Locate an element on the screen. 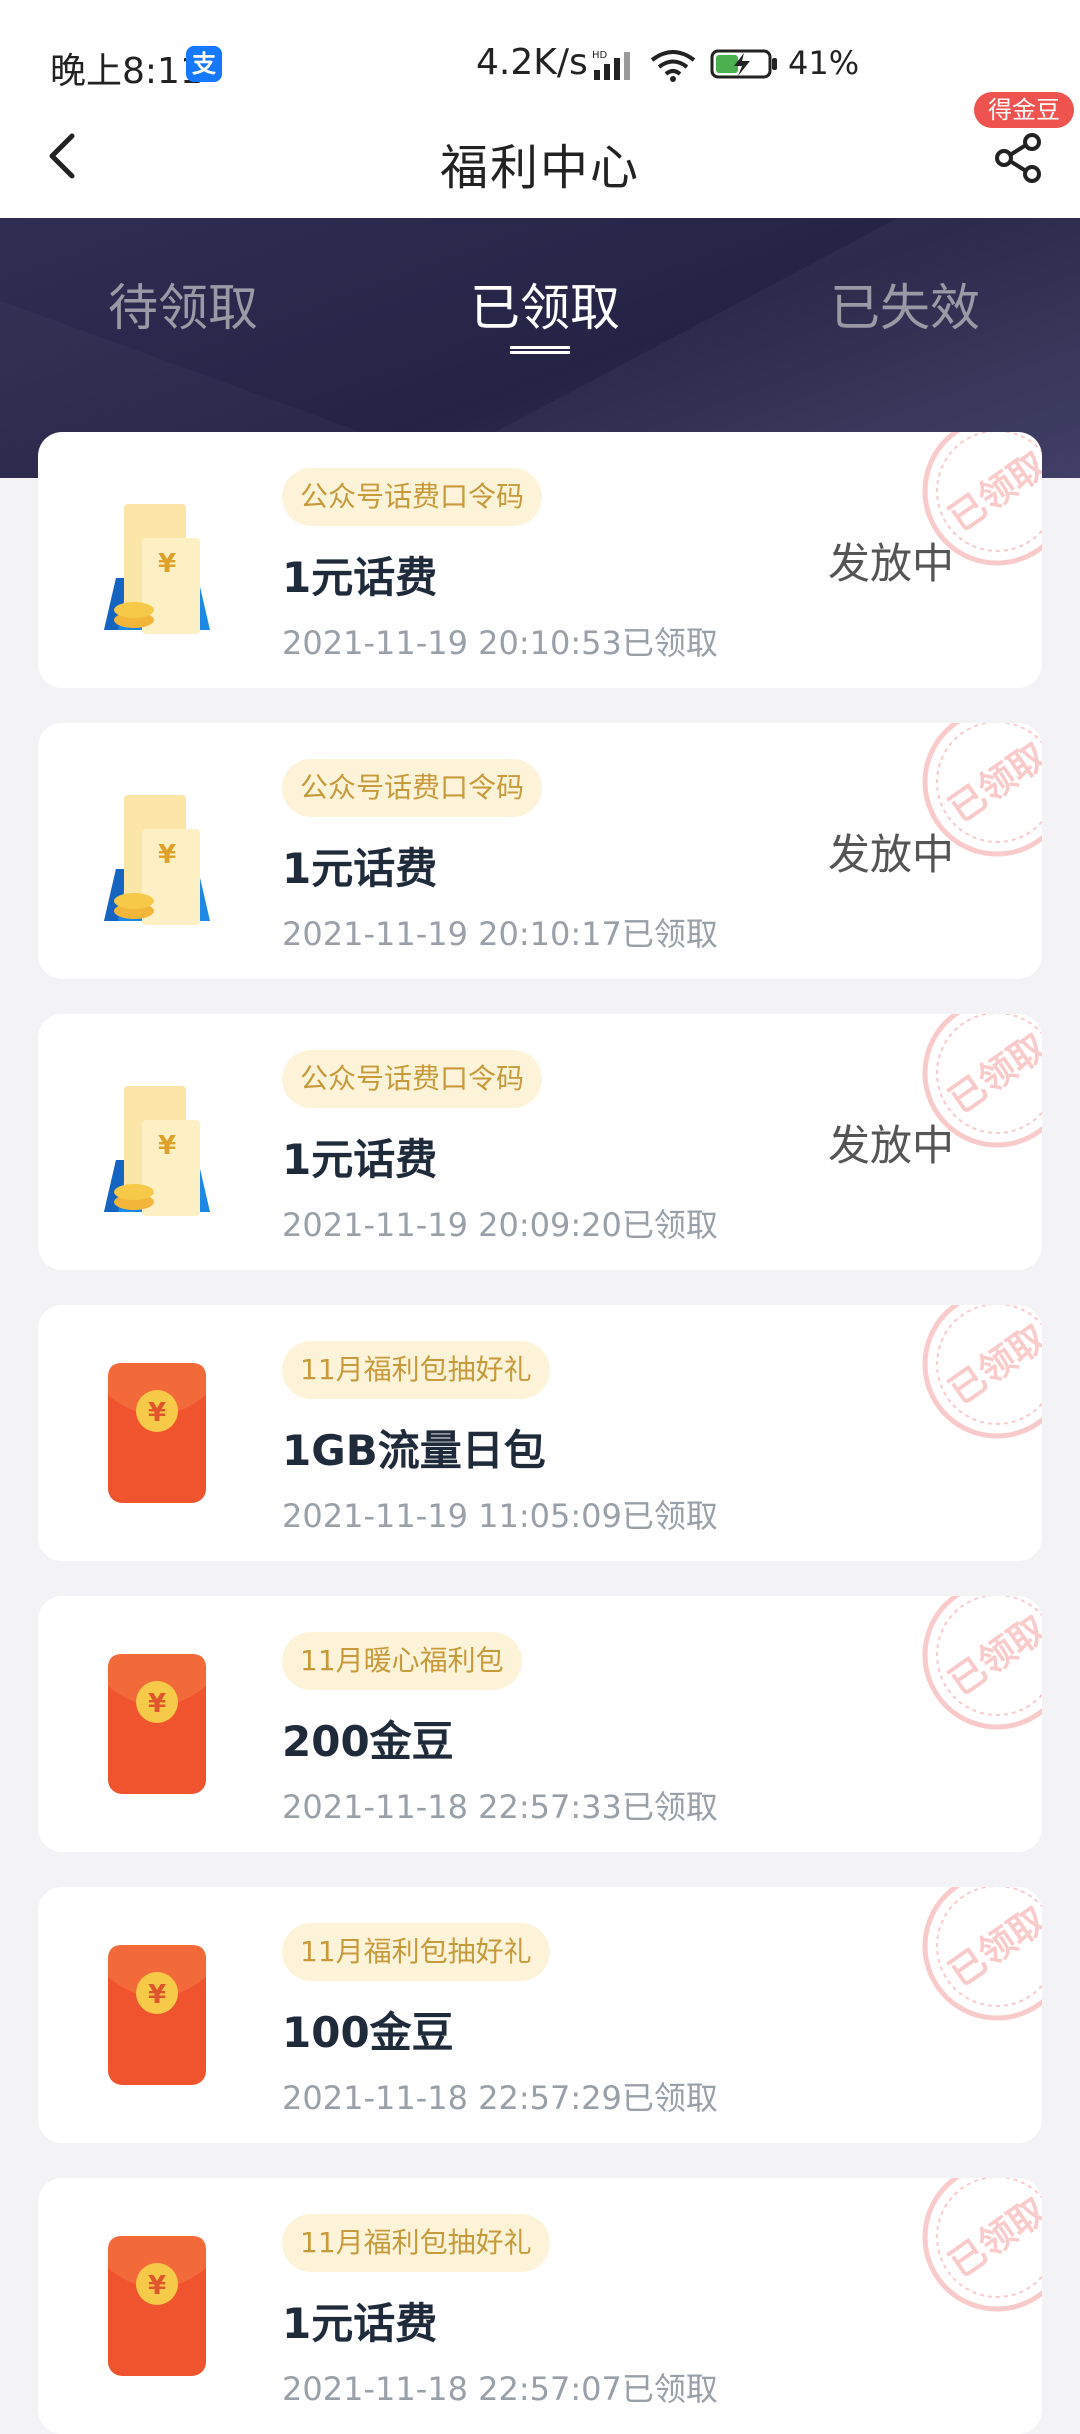 The width and height of the screenshot is (1080, 2434). card-time: 2021-11-19 11:05:09已领取 is located at coordinates (500, 1516).